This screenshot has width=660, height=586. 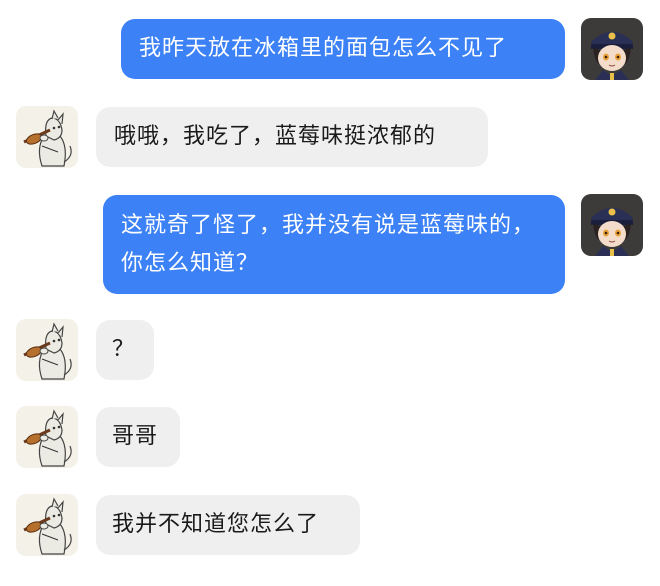 What do you see at coordinates (343, 49) in the screenshot?
I see `message-bubble-sent: 我昨天放在冰箱里的面包怎么不见了` at bounding box center [343, 49].